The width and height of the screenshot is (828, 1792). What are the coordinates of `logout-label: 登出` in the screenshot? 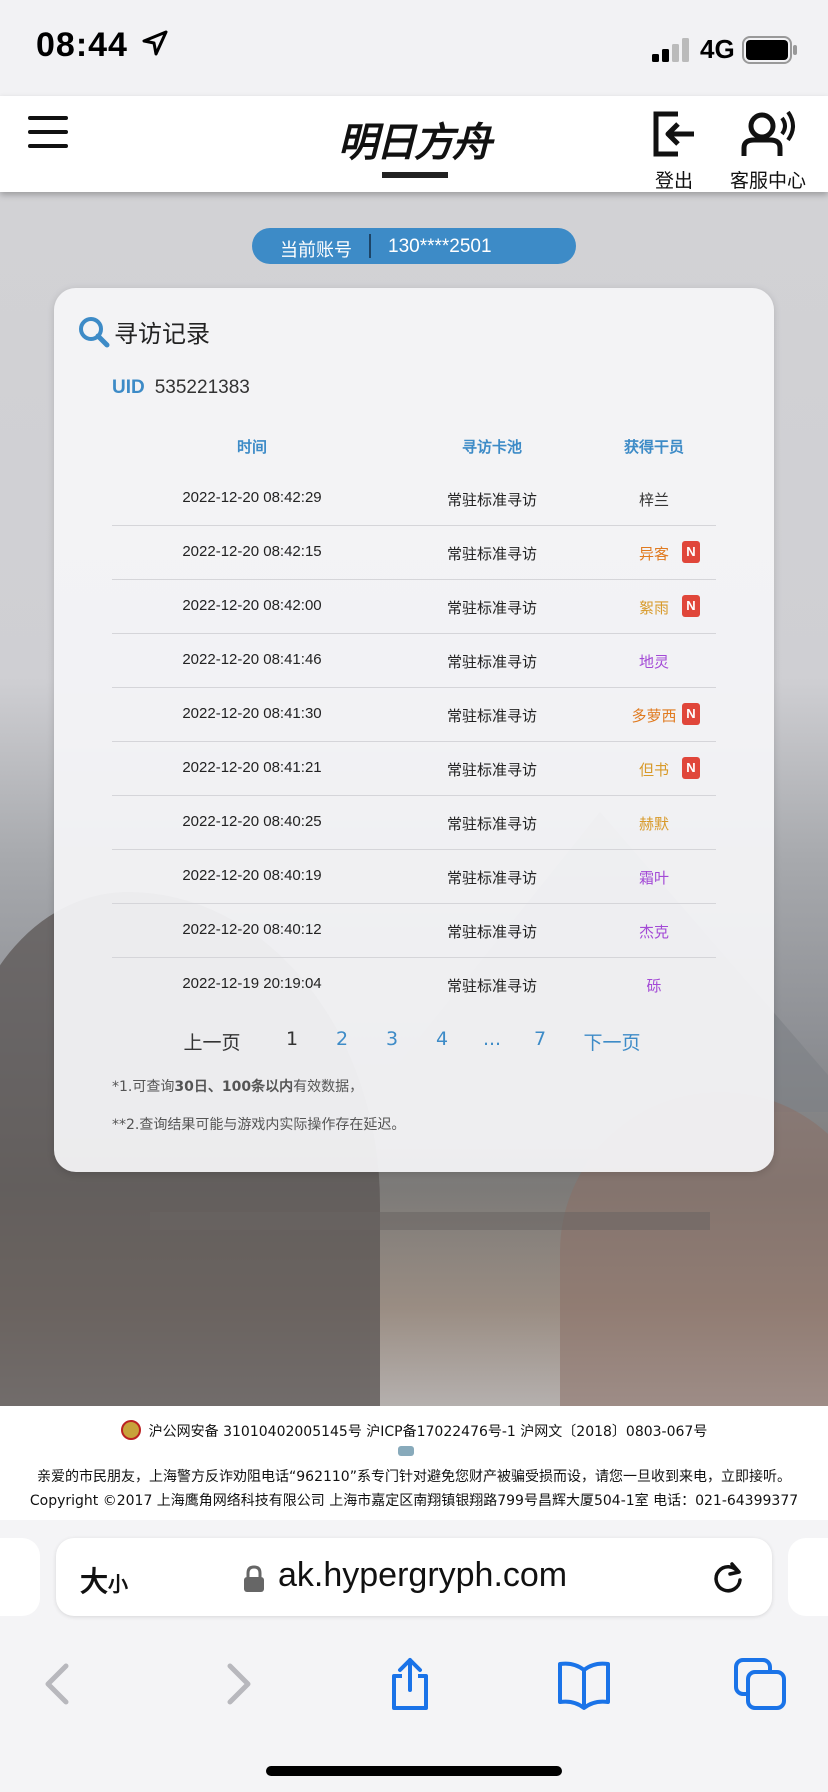 It's located at (673, 181).